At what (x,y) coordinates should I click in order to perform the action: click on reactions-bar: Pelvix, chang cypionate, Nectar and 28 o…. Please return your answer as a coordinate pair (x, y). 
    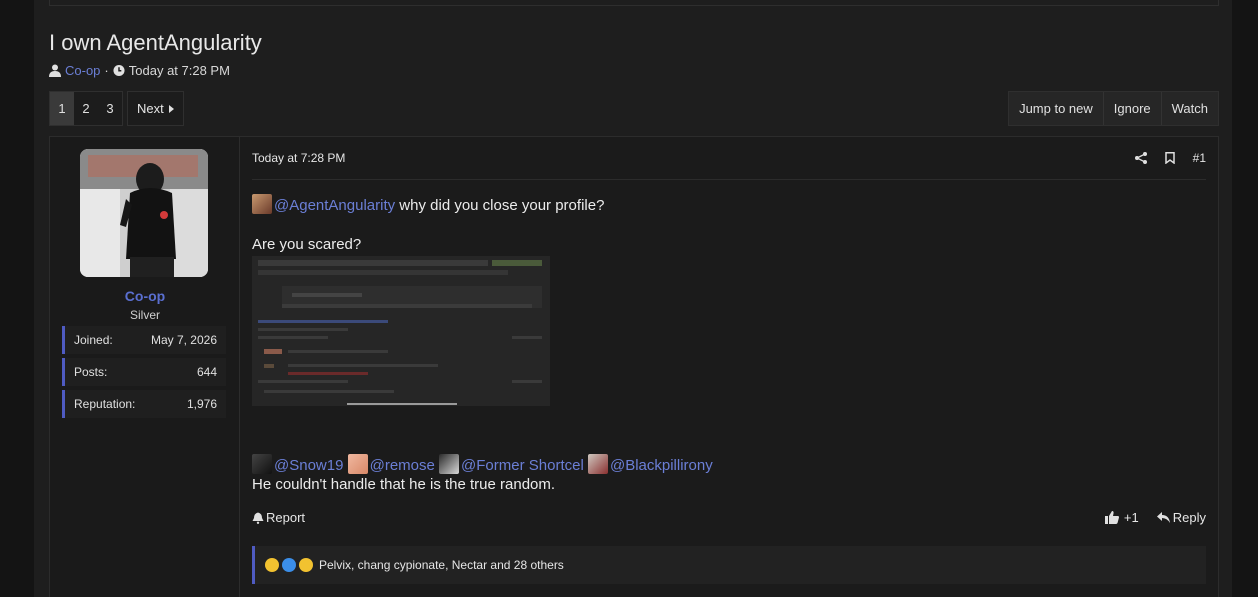
    Looking at the image, I should click on (729, 565).